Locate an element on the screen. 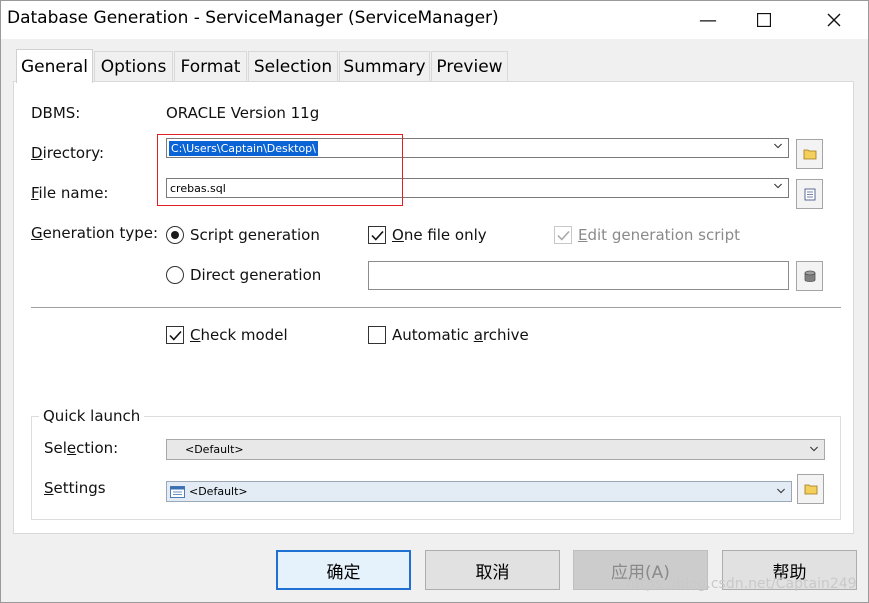 Image resolution: width=869 pixels, height=603 pixels. filename-combo: crebas.sql is located at coordinates (477, 188).